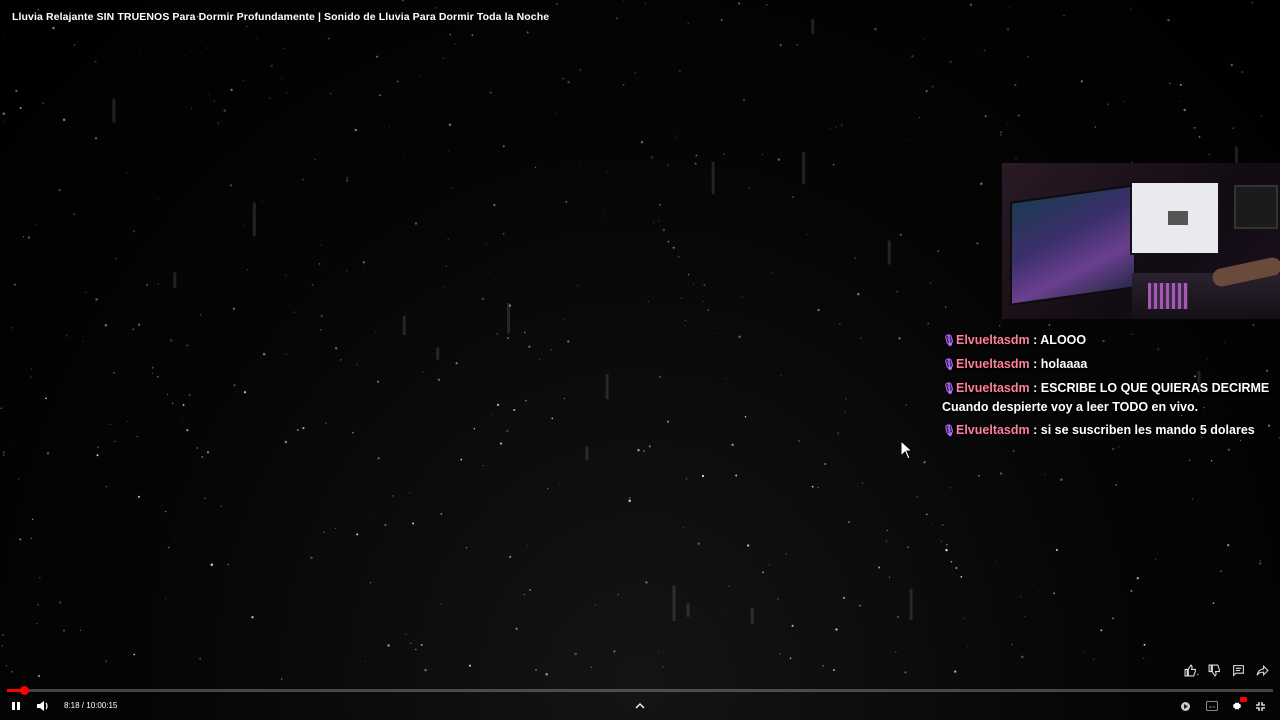 This screenshot has height=720, width=1280. I want to click on webcam-monitor-left, so click(1073, 245).